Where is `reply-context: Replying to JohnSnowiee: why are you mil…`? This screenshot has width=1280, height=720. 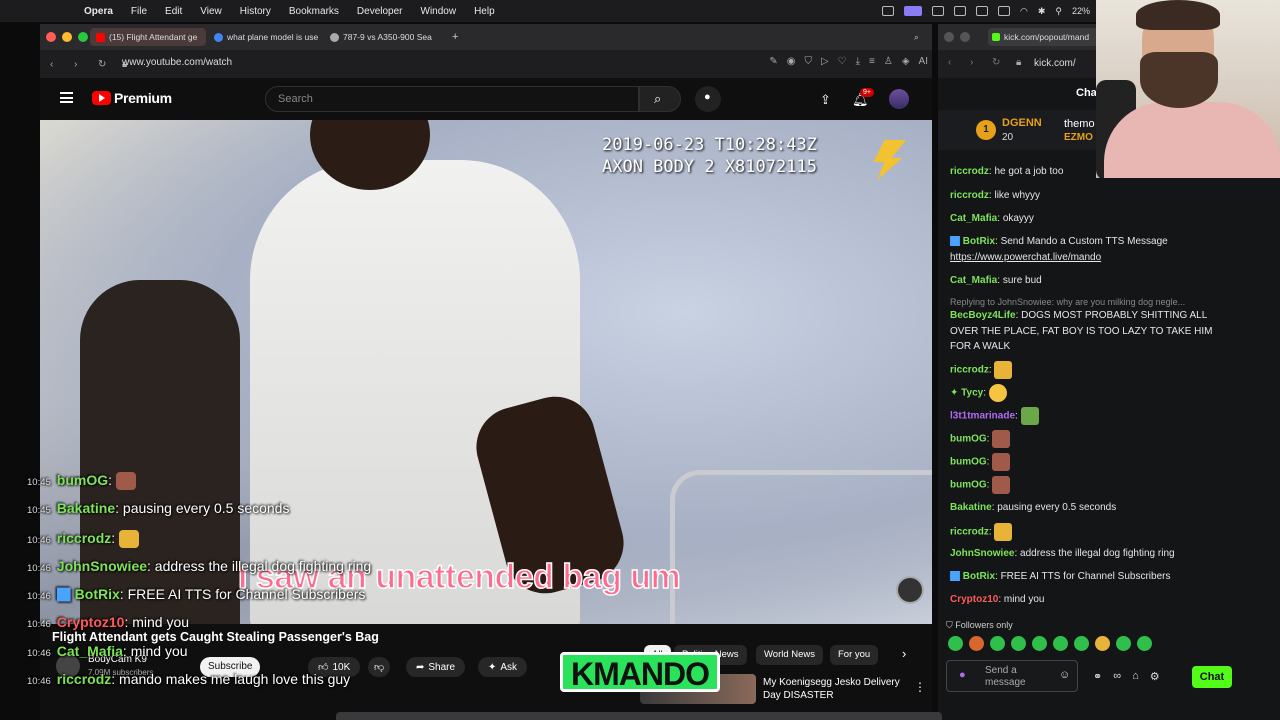 reply-context: Replying to JohnSnowiee: why are you mil… is located at coordinates (1090, 302).